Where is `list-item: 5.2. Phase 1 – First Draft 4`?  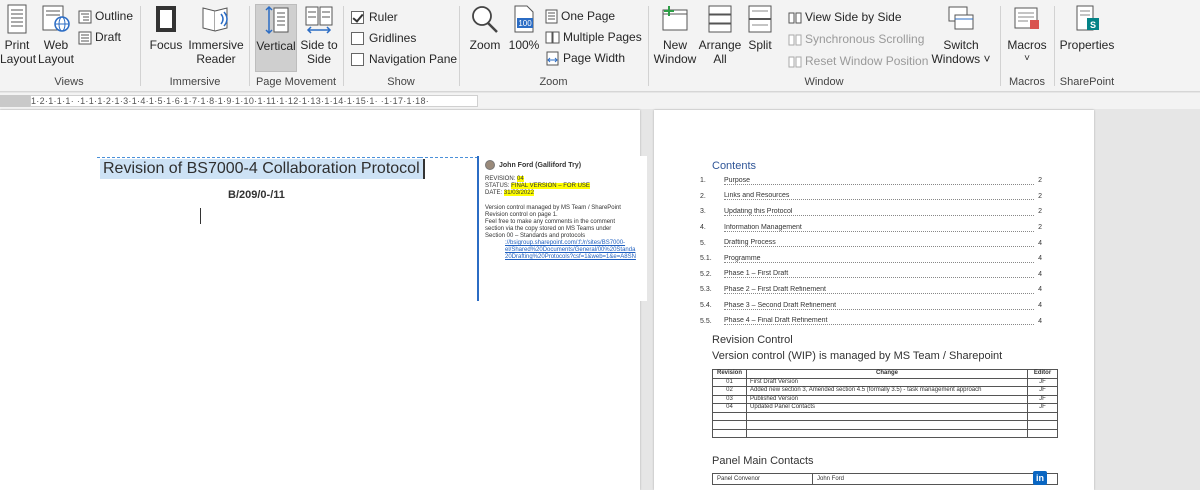 list-item: 5.2. Phase 1 – First Draft 4 is located at coordinates (871, 275).